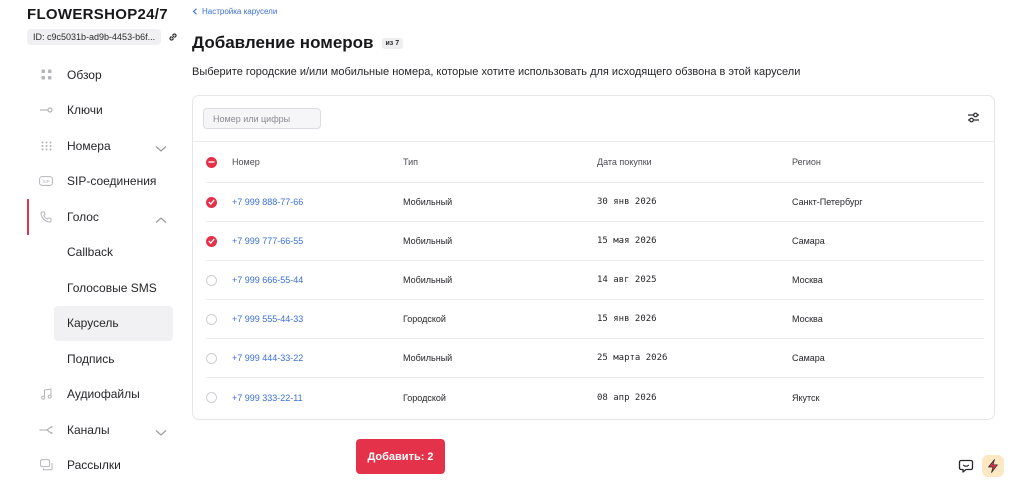 This screenshot has height=492, width=1024. Describe the element at coordinates (267, 202) in the screenshot. I see `phone-number-link: +7 999 888-77-66` at that location.